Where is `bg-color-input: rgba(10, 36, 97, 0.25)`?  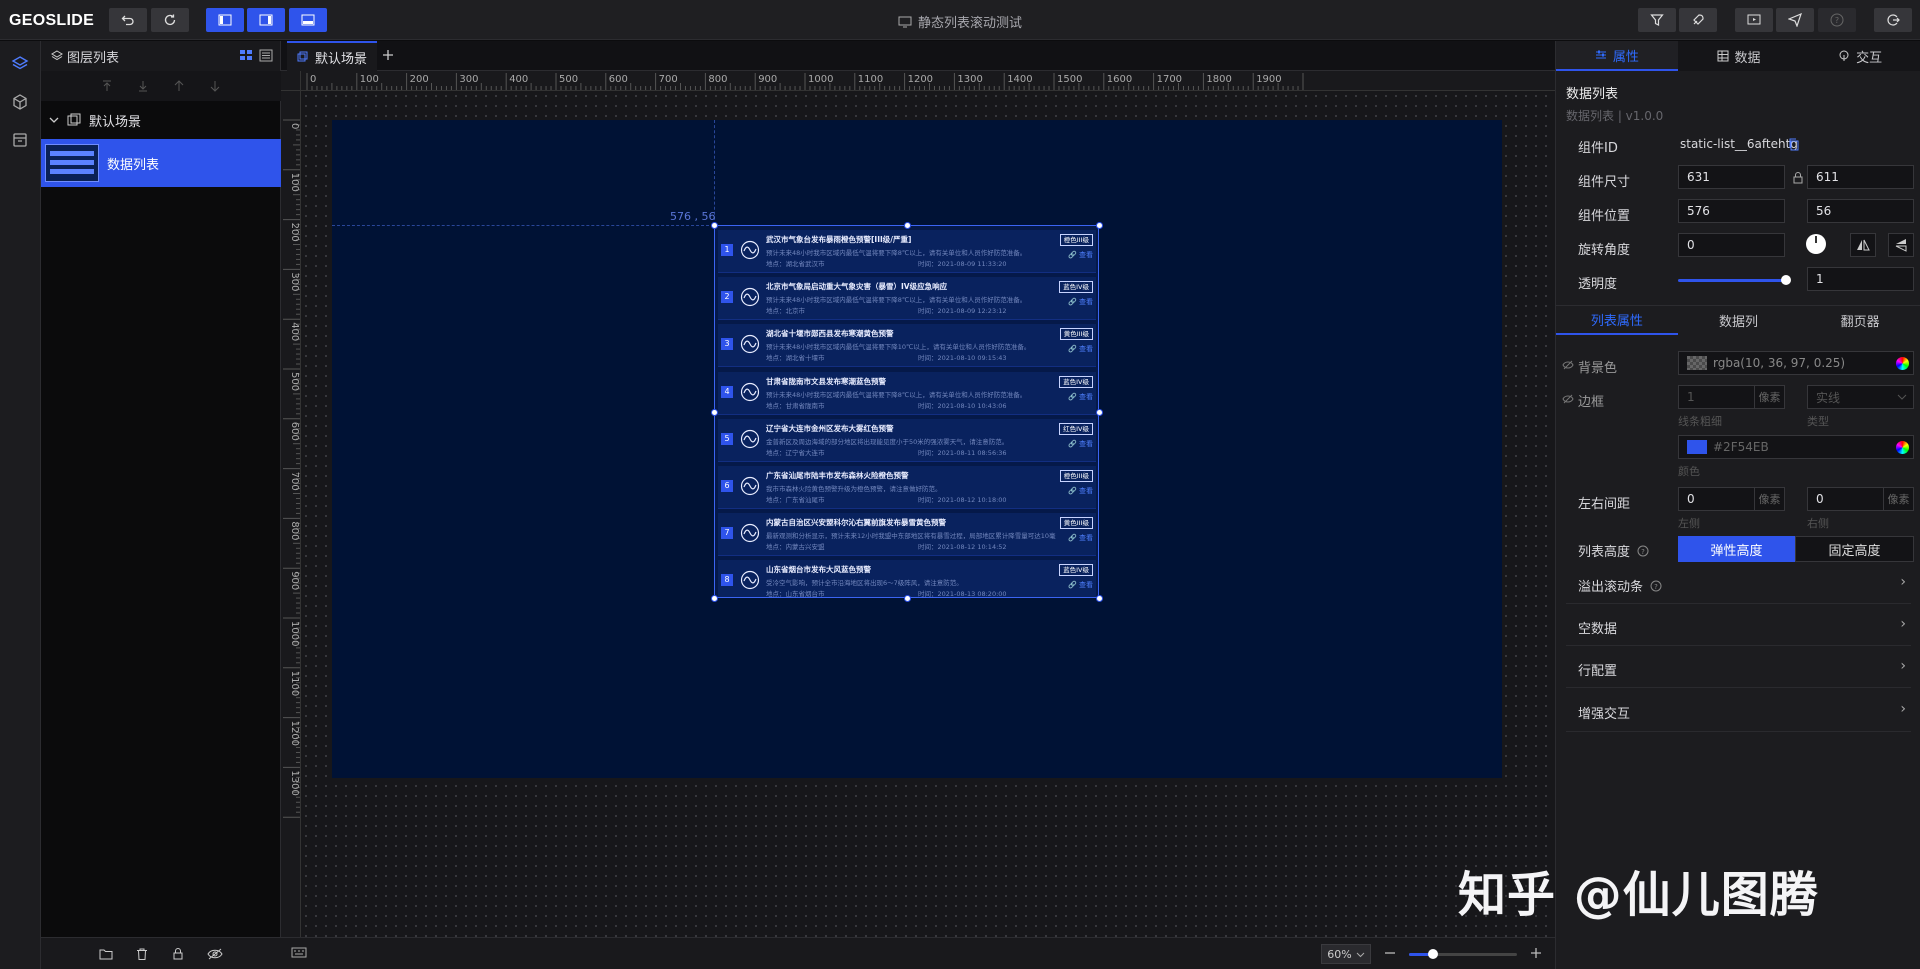 bg-color-input: rgba(10, 36, 97, 0.25) is located at coordinates (1796, 363).